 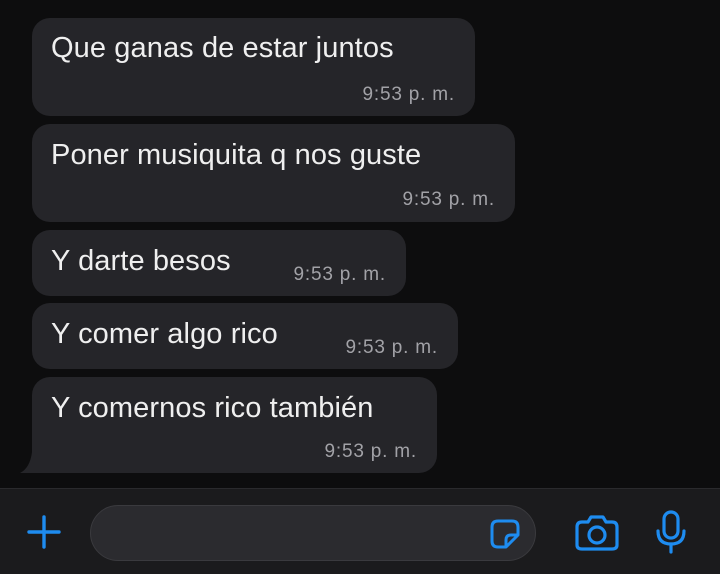 I want to click on microphone-icon, so click(x=671, y=532).